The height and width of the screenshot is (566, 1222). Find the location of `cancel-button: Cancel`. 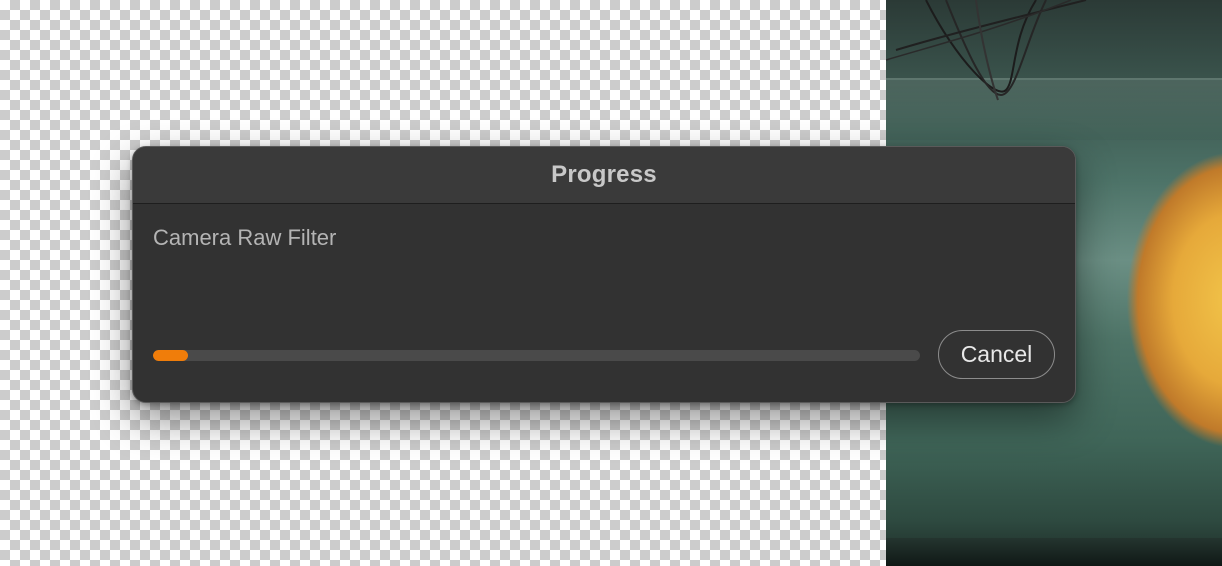

cancel-button: Cancel is located at coordinates (996, 354).